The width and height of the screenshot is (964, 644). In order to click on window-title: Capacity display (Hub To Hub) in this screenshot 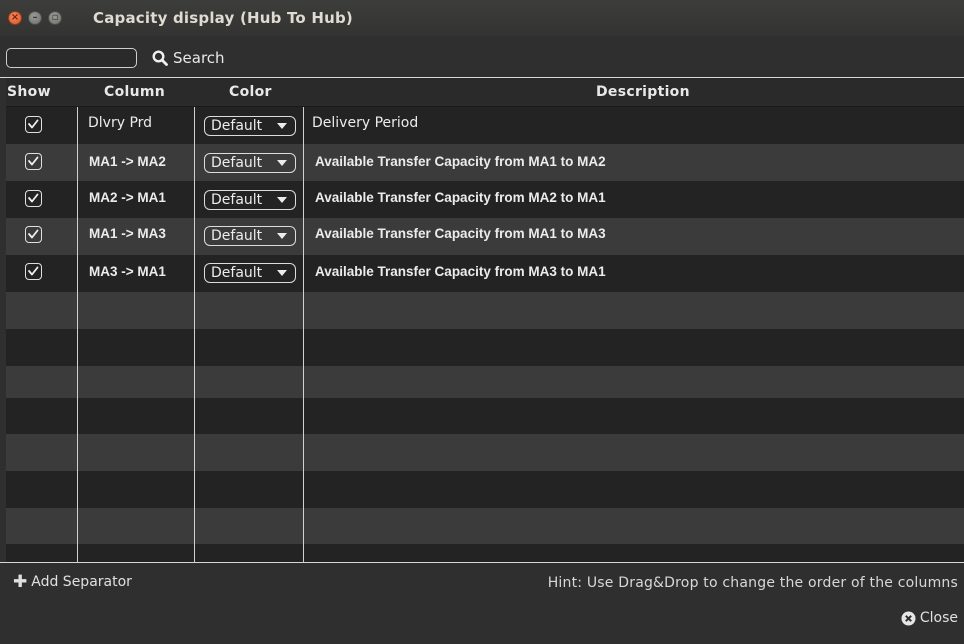, I will do `click(223, 18)`.